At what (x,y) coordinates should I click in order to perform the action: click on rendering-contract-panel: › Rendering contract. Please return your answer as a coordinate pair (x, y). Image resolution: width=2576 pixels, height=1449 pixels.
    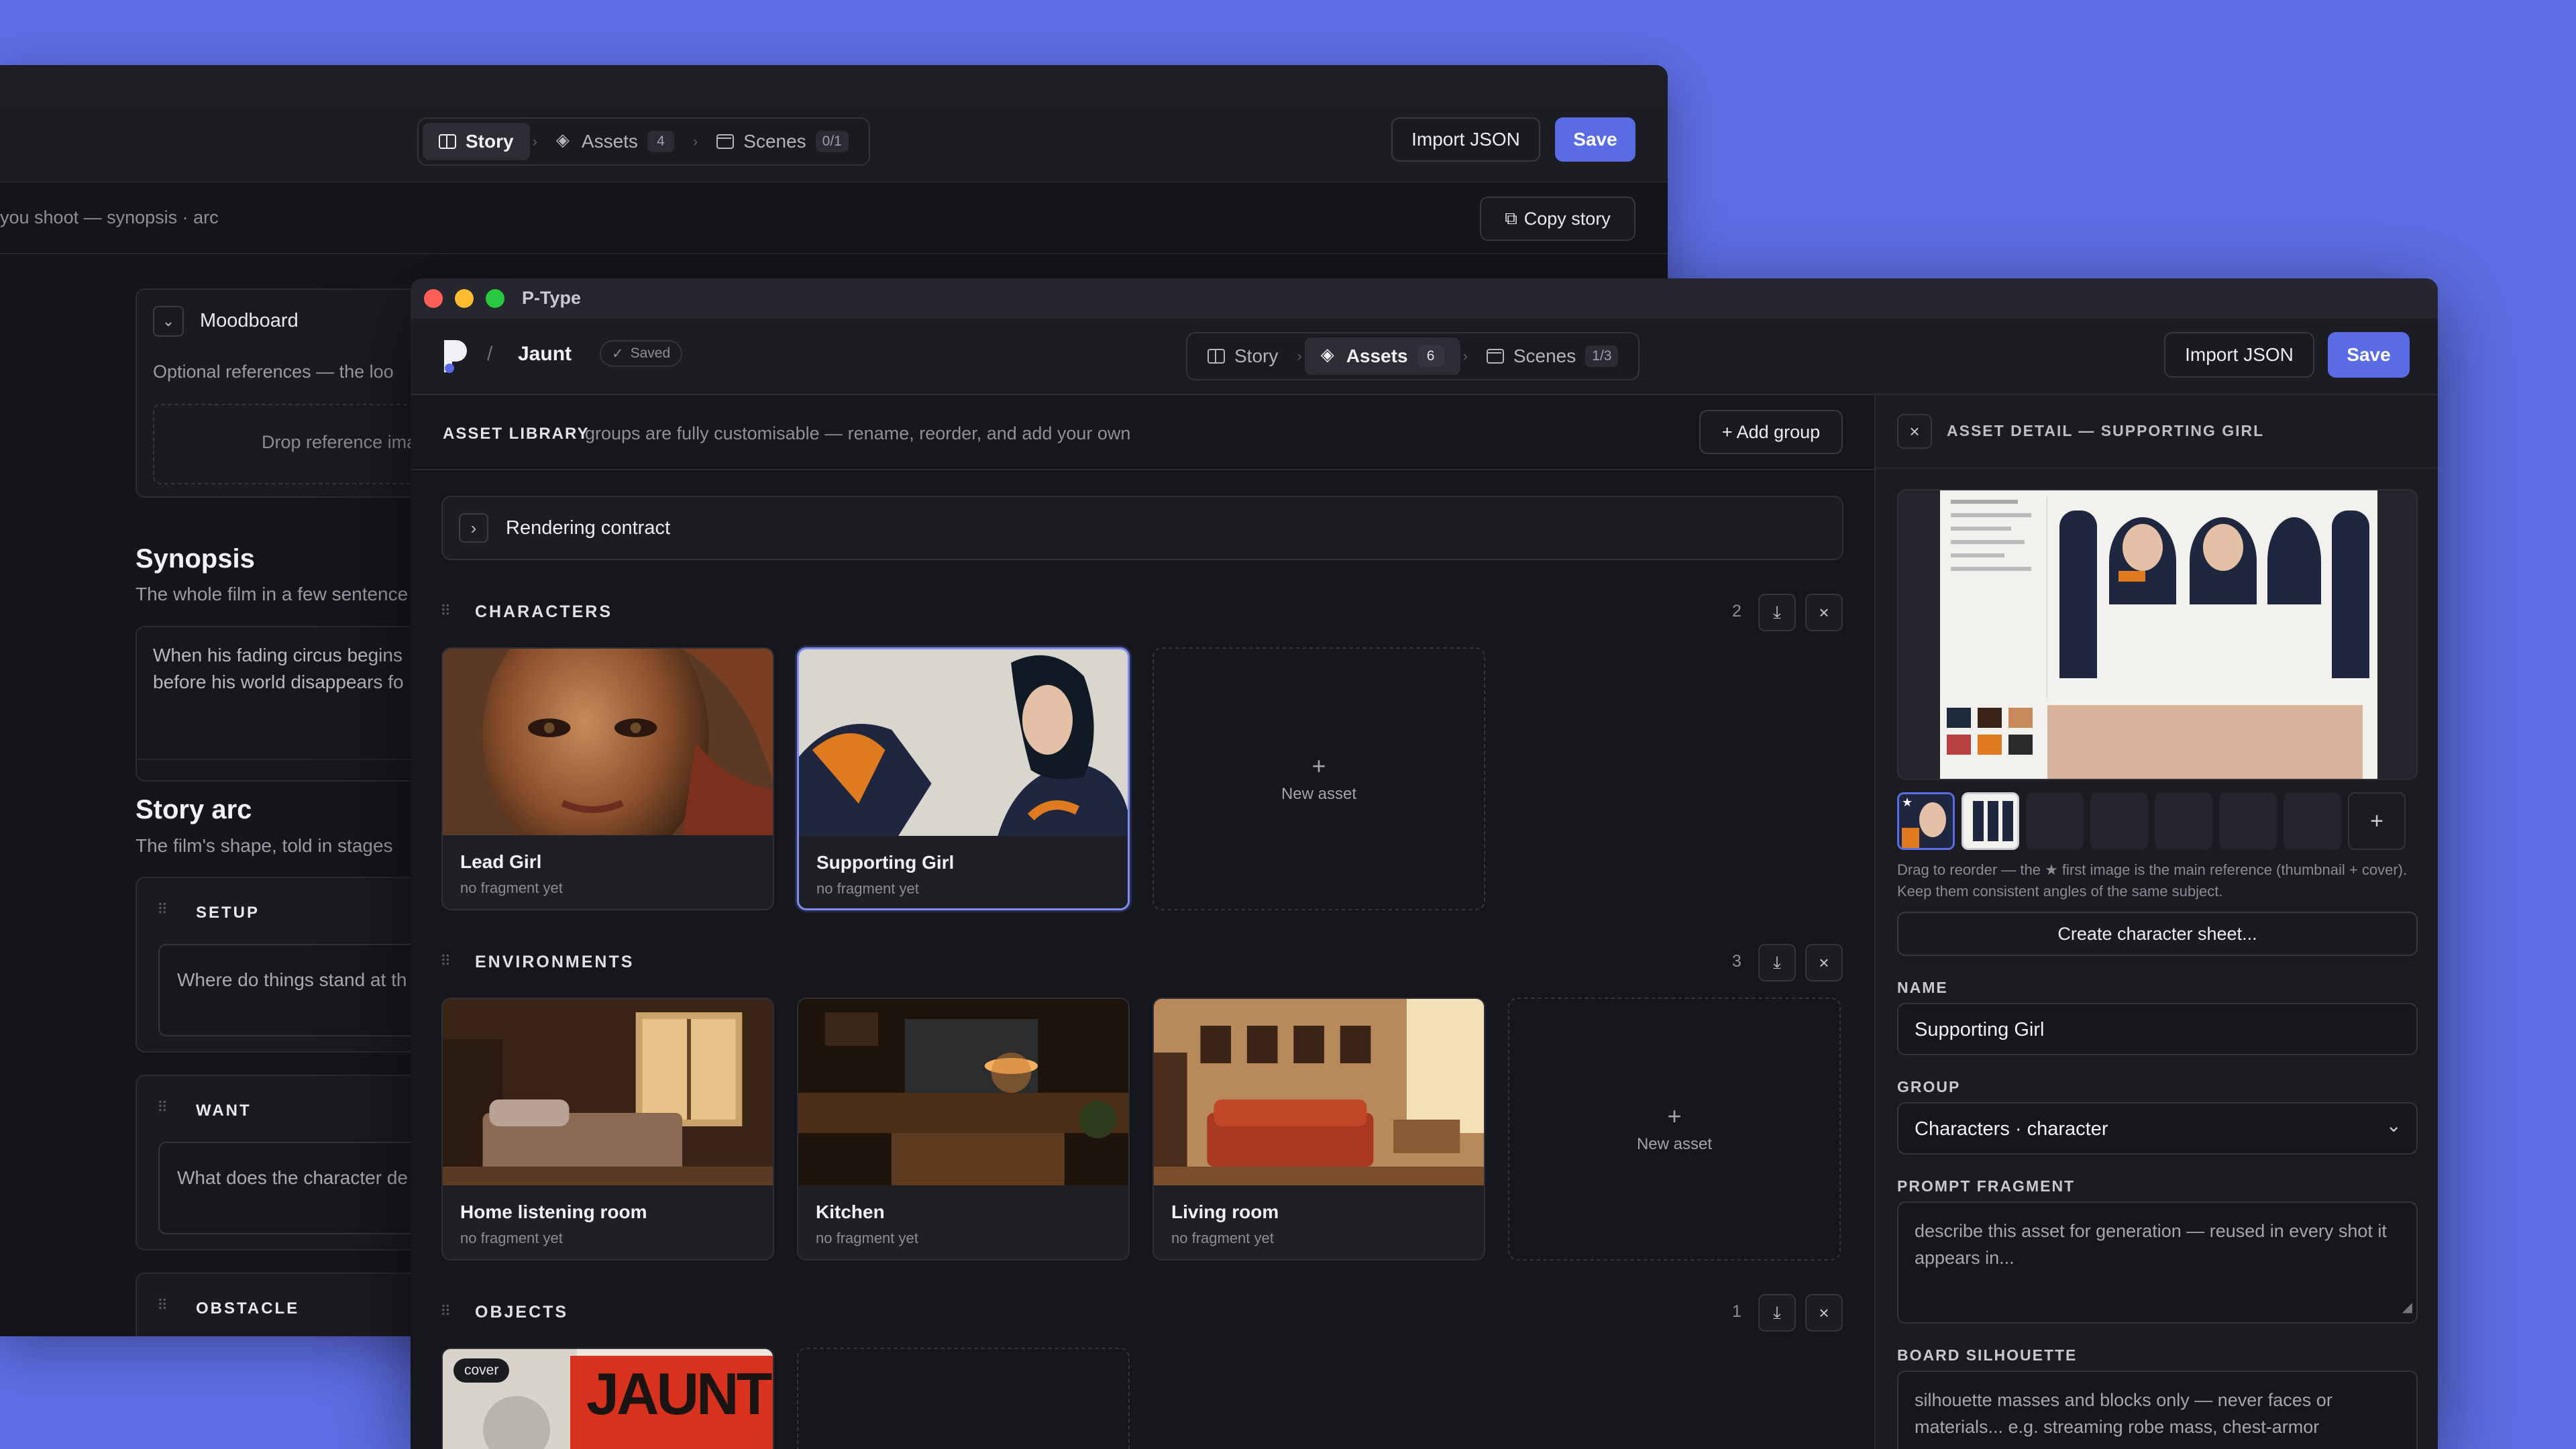
    Looking at the image, I should click on (1142, 528).